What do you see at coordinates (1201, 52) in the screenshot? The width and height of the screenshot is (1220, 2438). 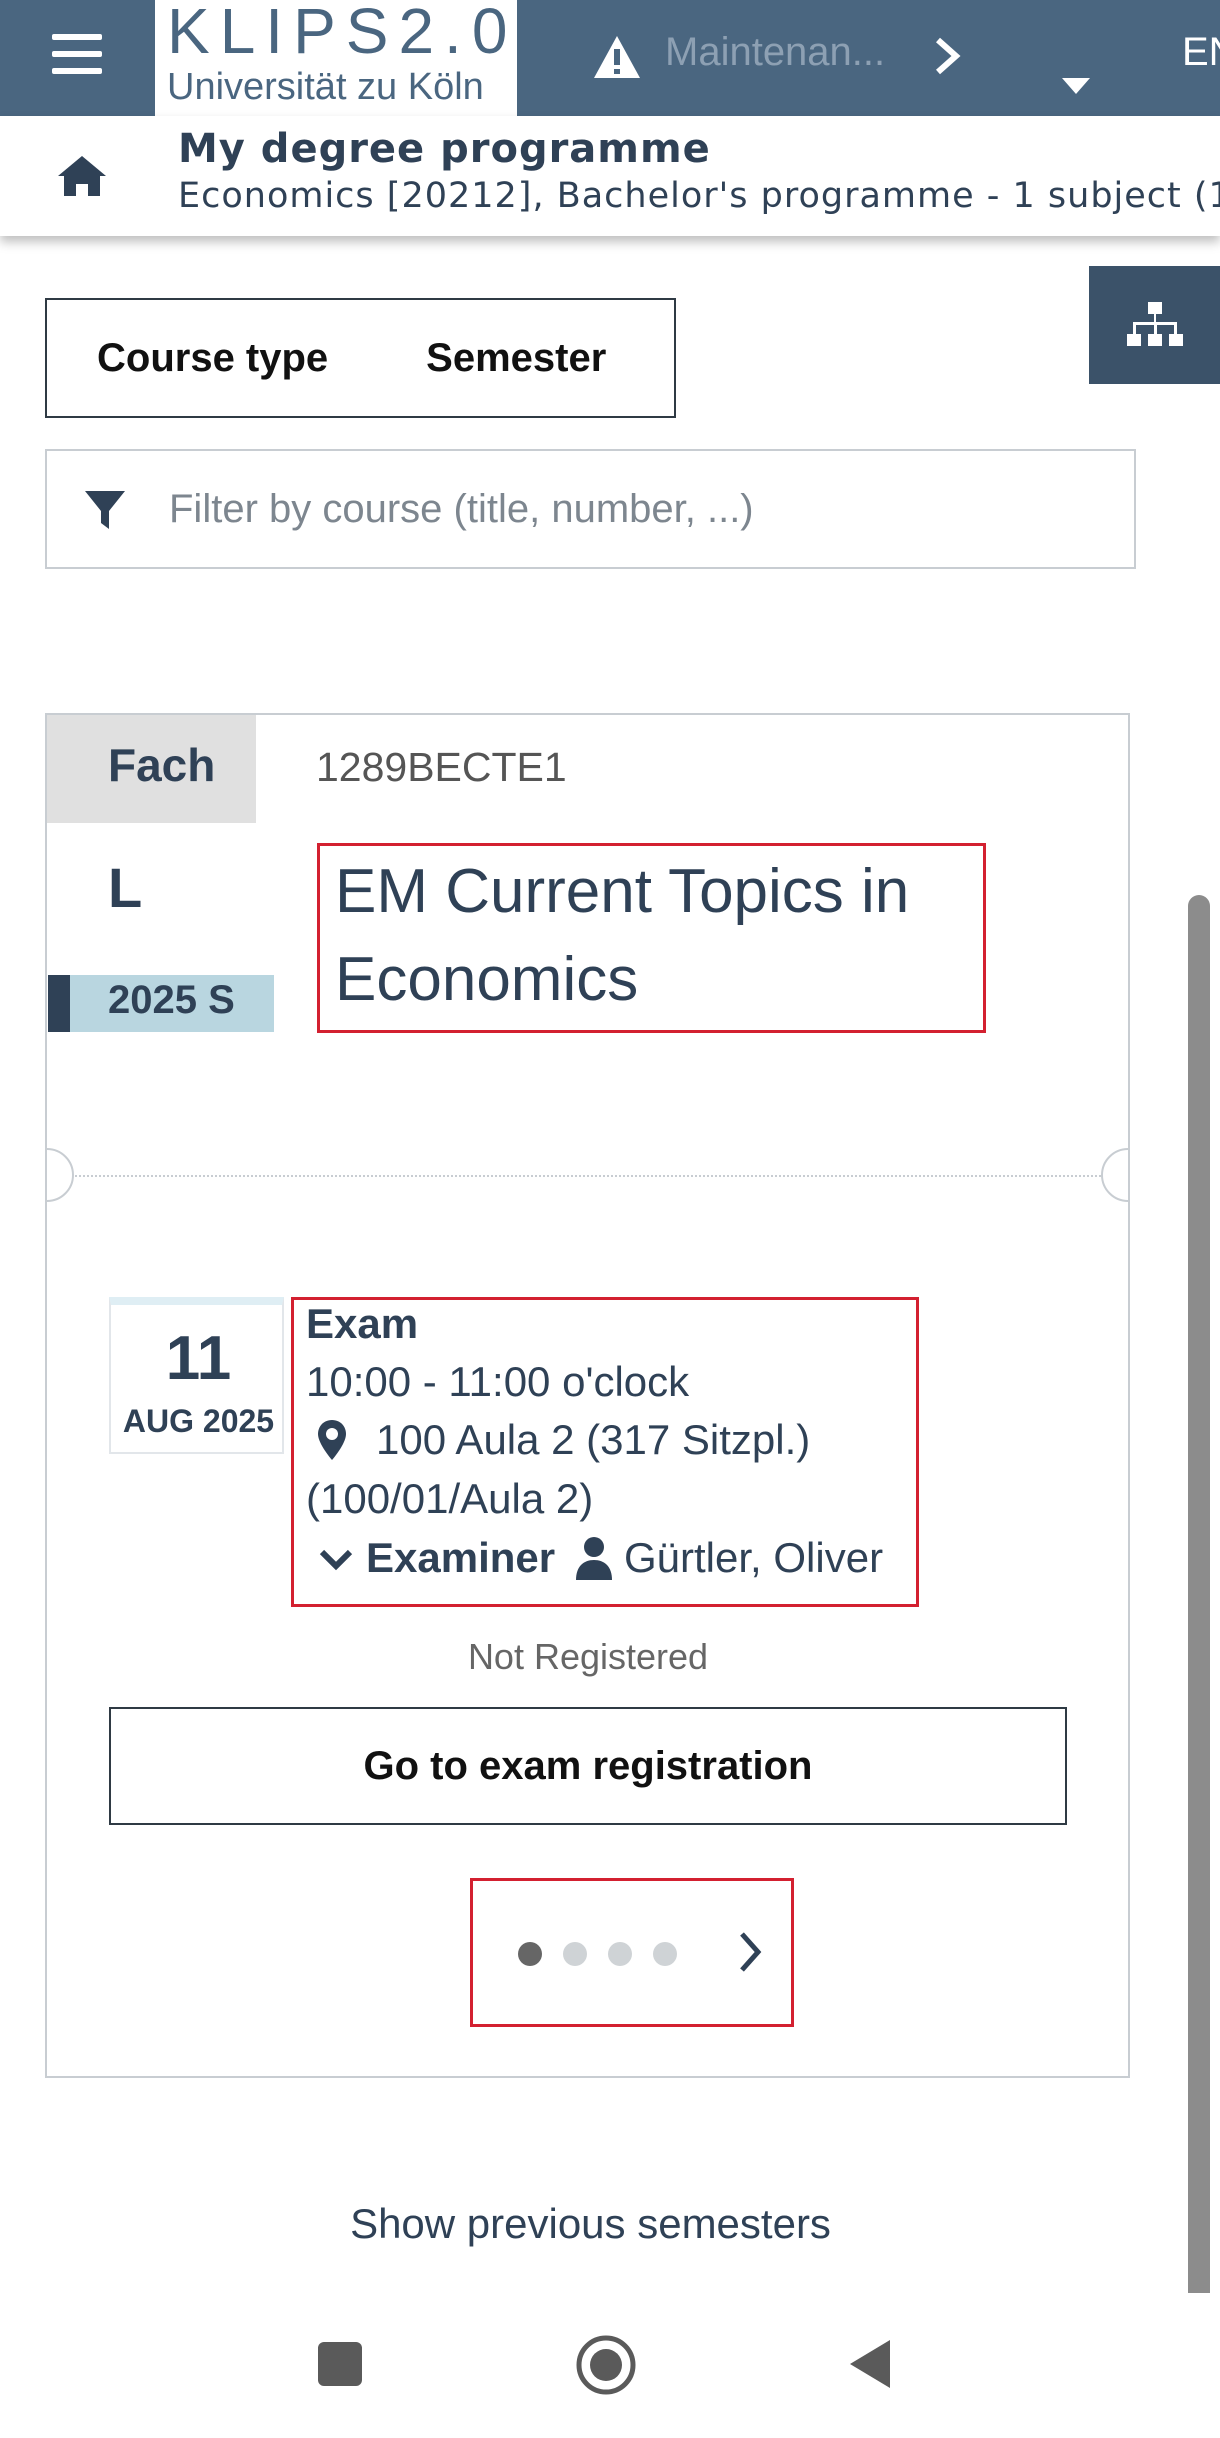 I see `language-selector: EN` at bounding box center [1201, 52].